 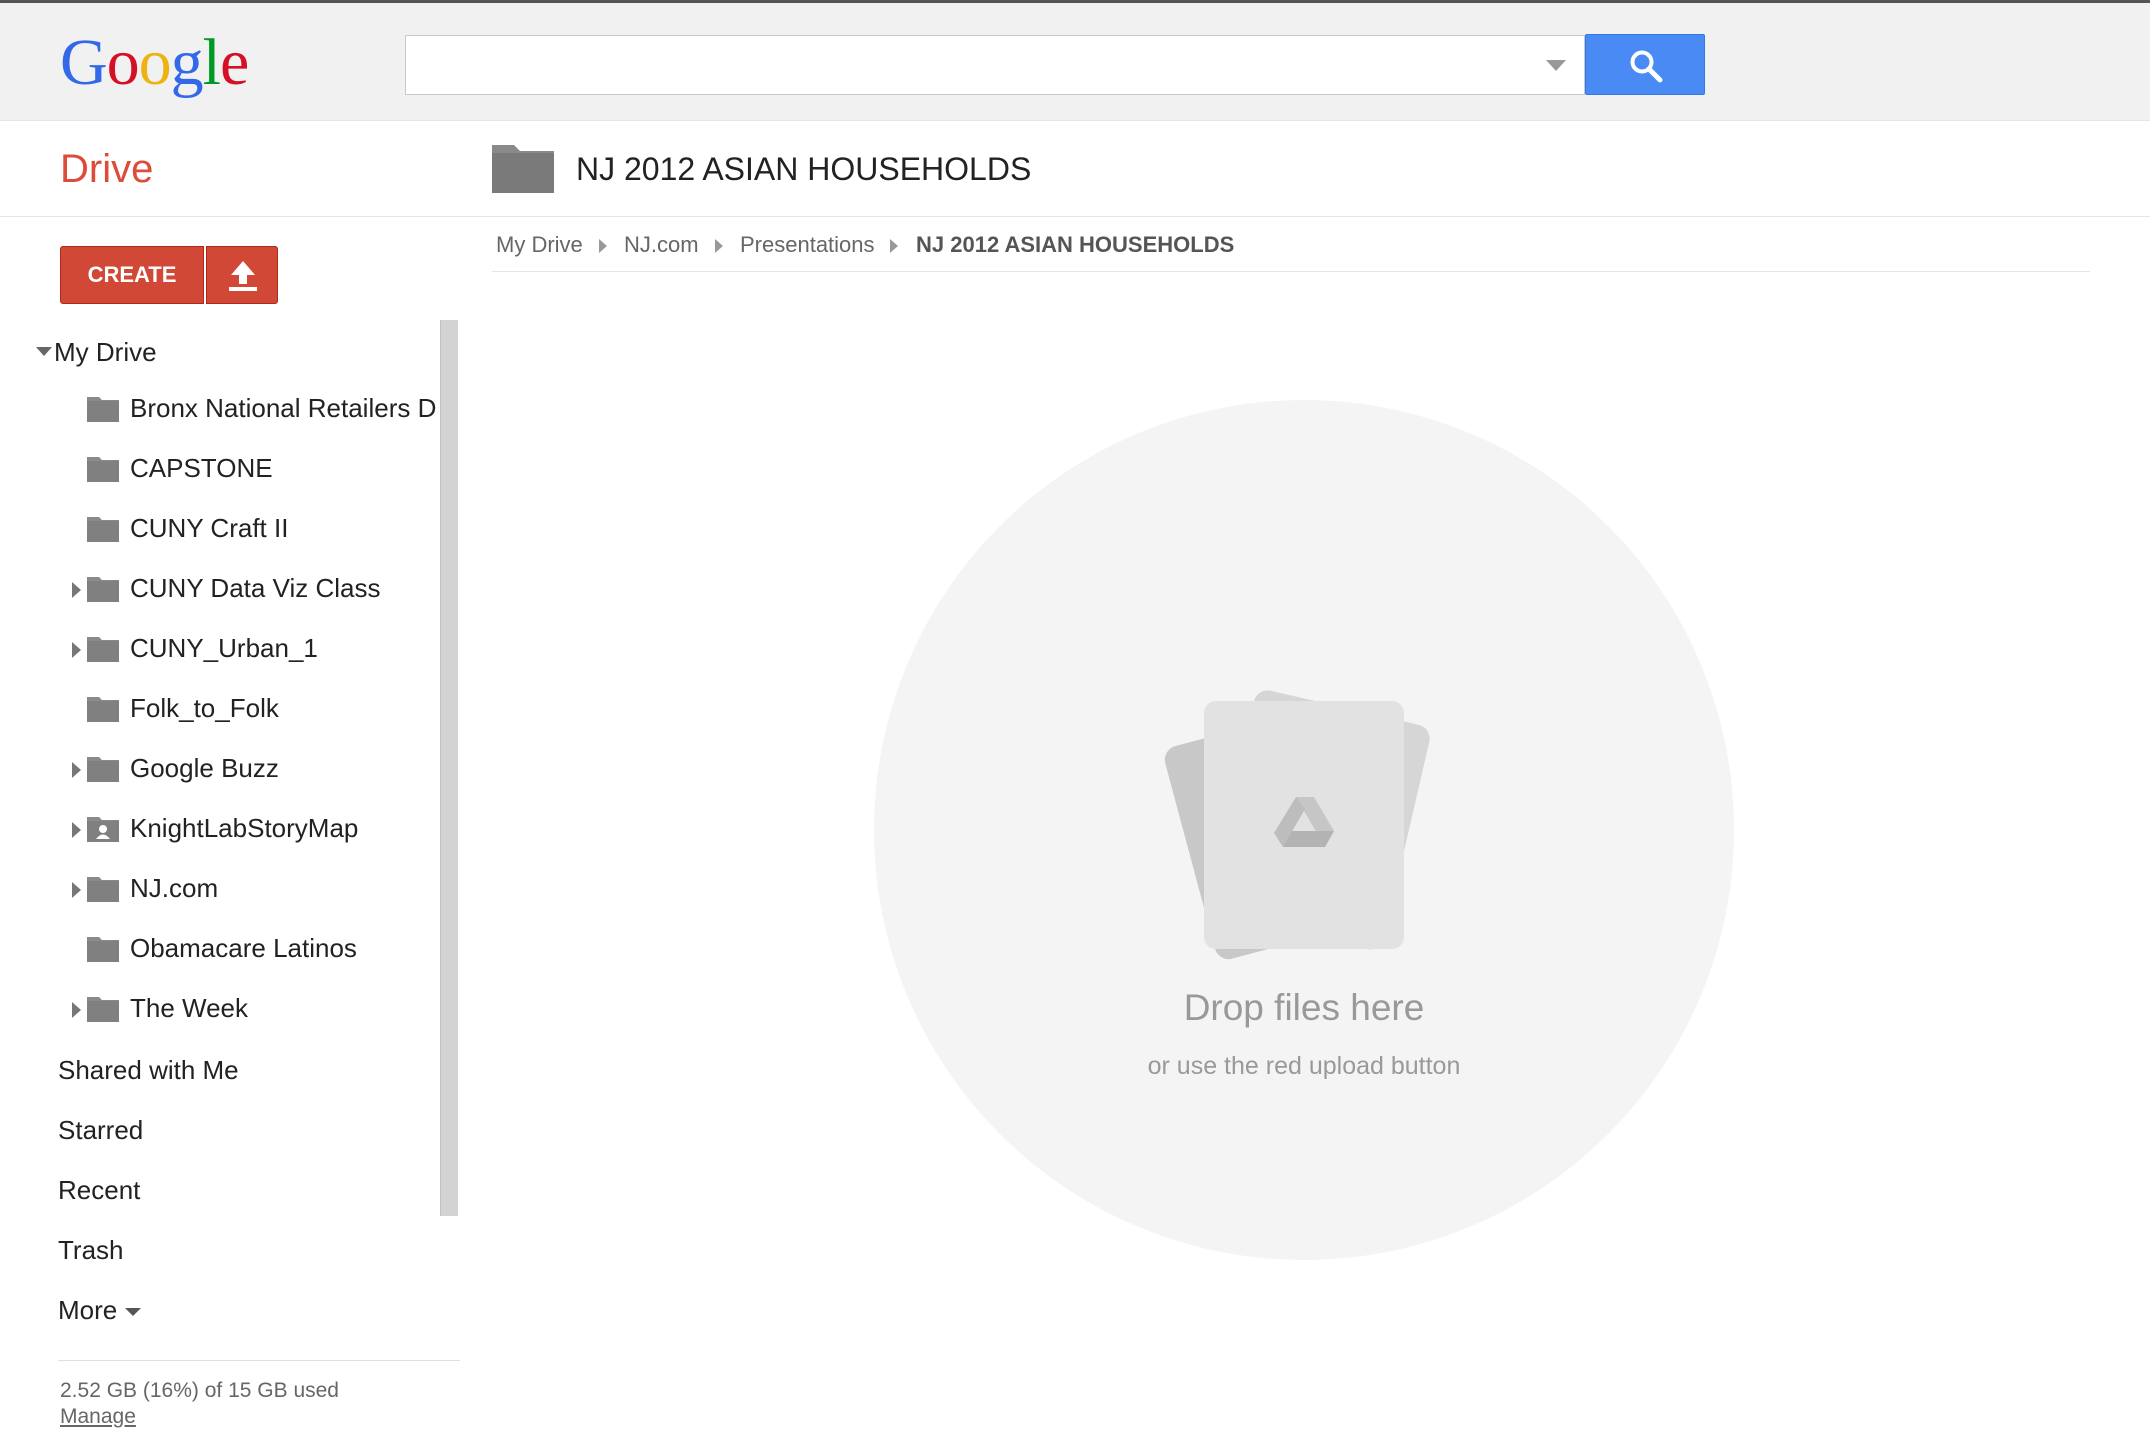 What do you see at coordinates (234, 62) in the screenshot?
I see `logo-letter: e` at bounding box center [234, 62].